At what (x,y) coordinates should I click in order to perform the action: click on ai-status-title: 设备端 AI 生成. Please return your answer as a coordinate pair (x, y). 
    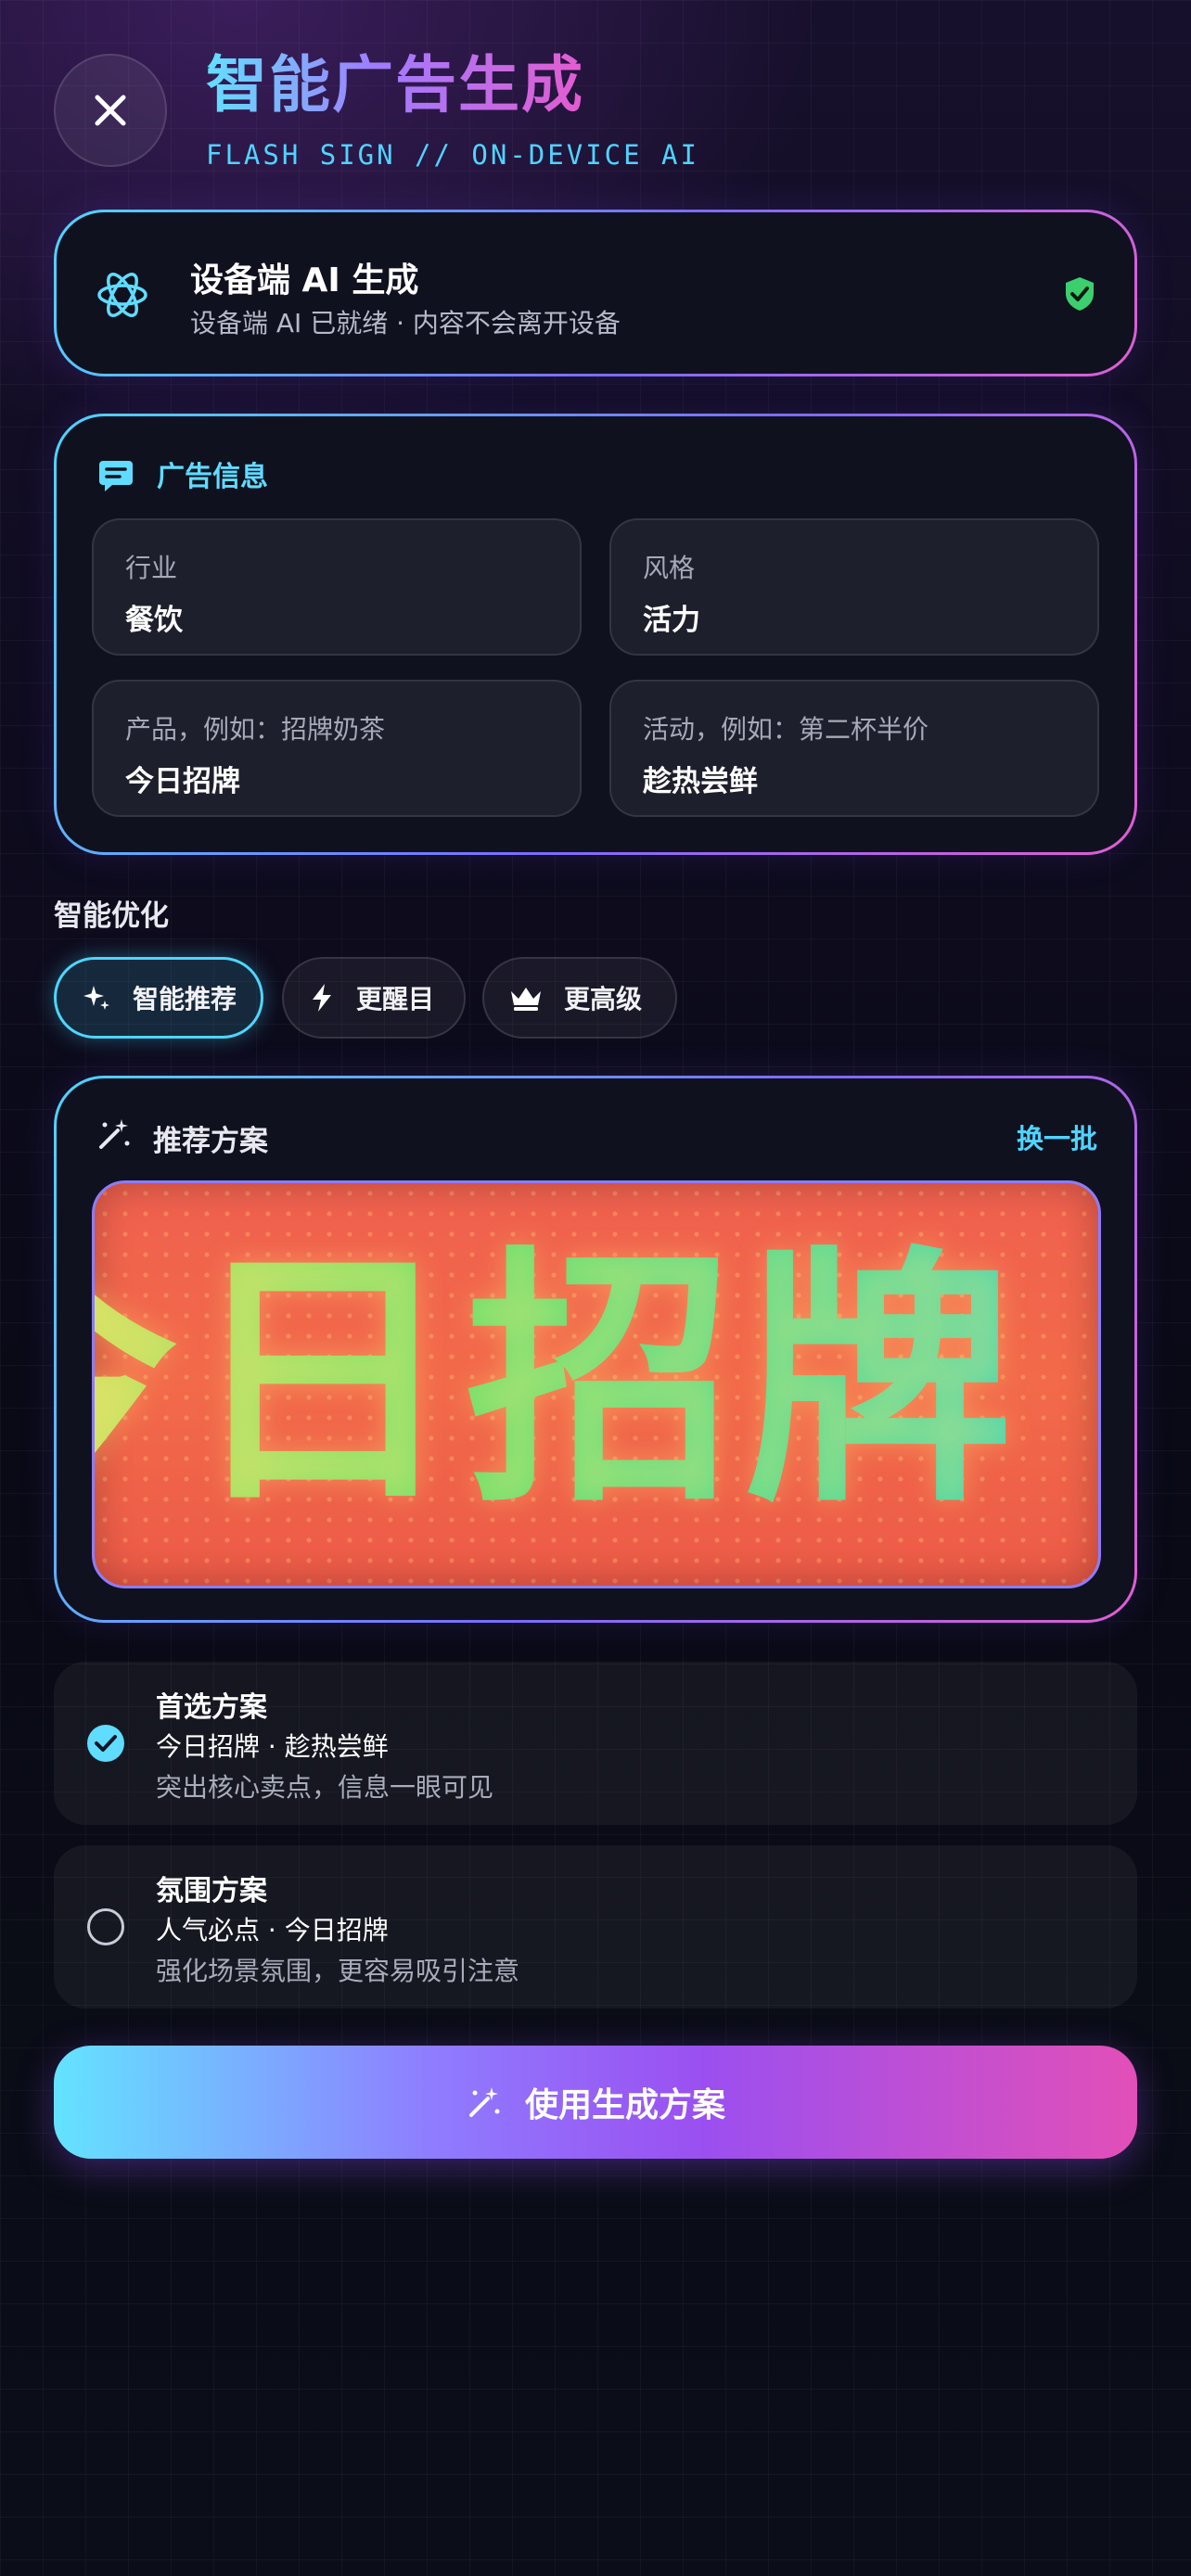
    Looking at the image, I should click on (304, 281).